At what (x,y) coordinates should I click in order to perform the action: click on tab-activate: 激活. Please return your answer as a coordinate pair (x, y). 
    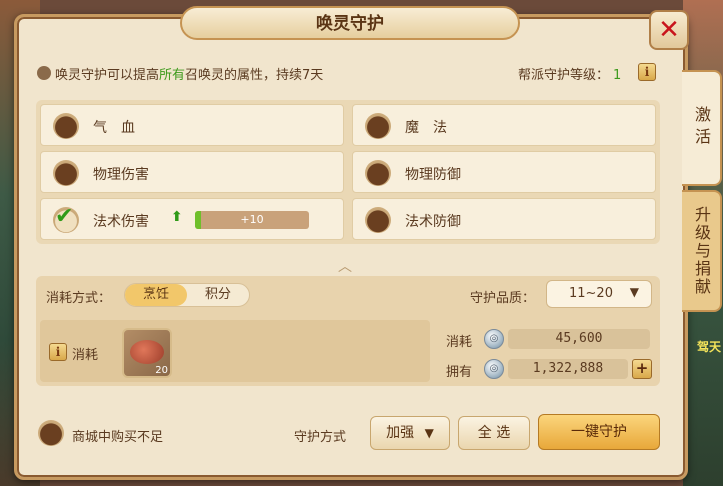
    Looking at the image, I should click on (702, 128).